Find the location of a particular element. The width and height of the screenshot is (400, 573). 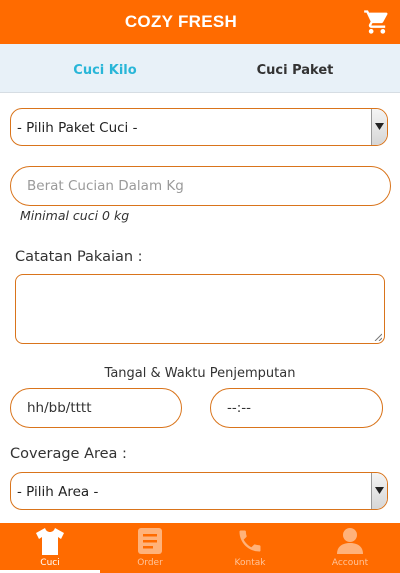

date-value: hh/bb/tttt is located at coordinates (59, 408).